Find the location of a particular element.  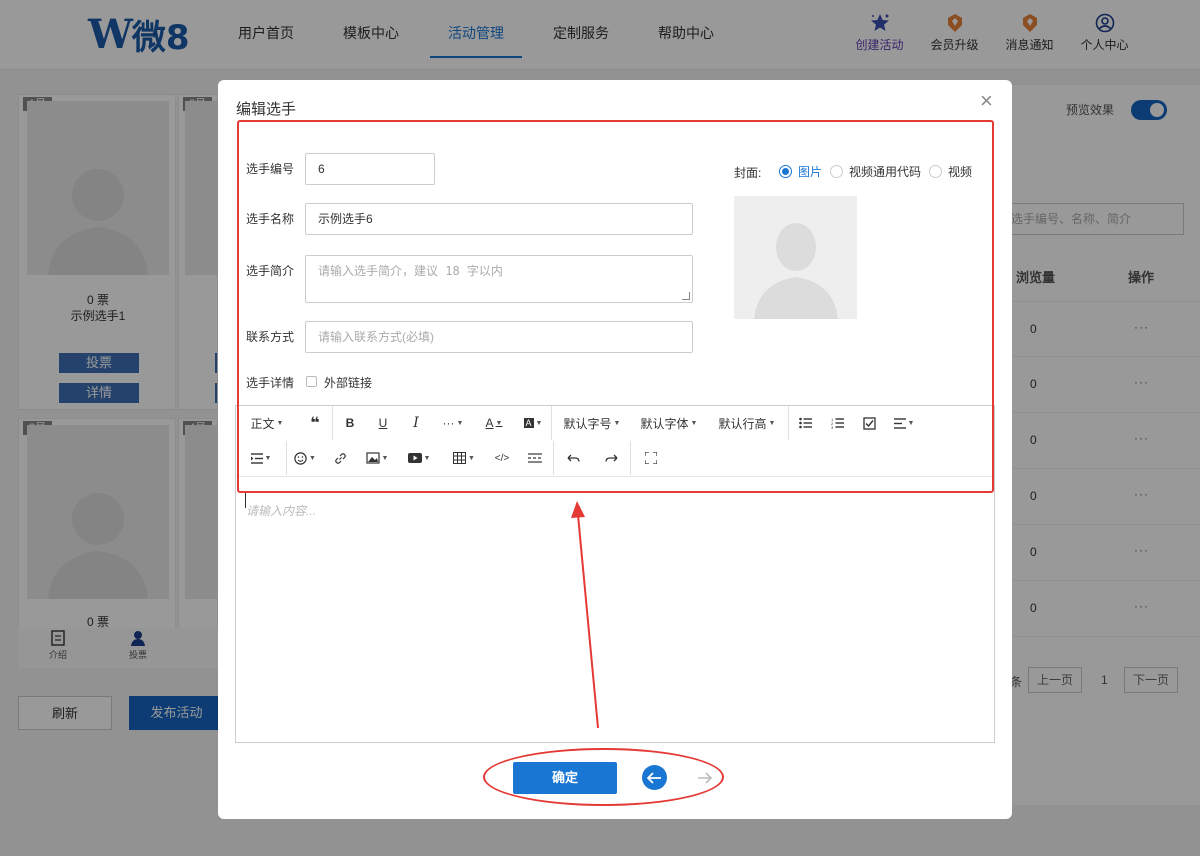

table-icon: ▼ is located at coordinates (464, 458).